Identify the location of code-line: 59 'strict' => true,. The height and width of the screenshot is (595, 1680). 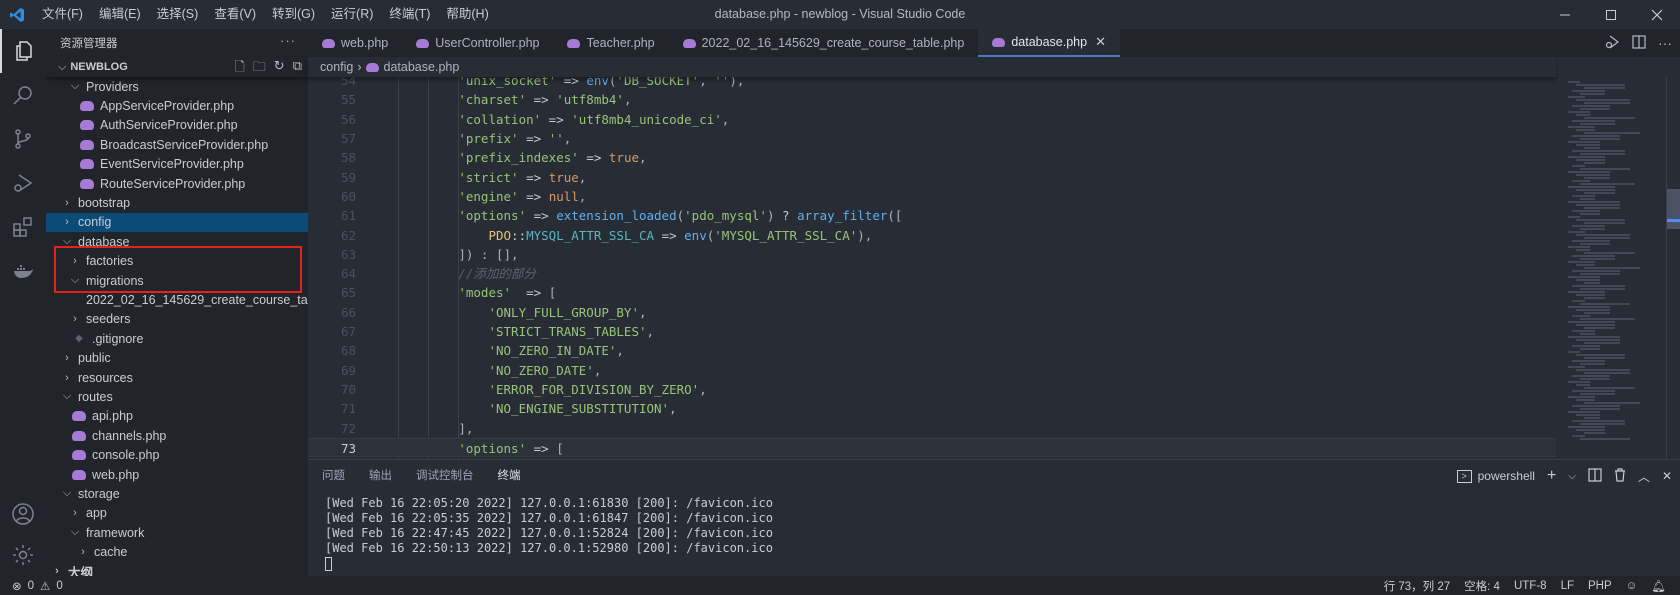
(932, 177).